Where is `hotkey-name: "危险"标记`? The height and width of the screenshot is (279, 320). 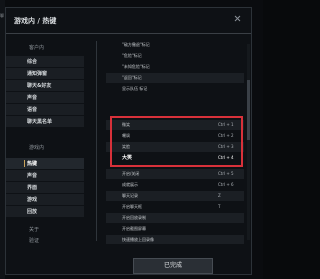 hotkey-name: "危险"标记 is located at coordinates (132, 55).